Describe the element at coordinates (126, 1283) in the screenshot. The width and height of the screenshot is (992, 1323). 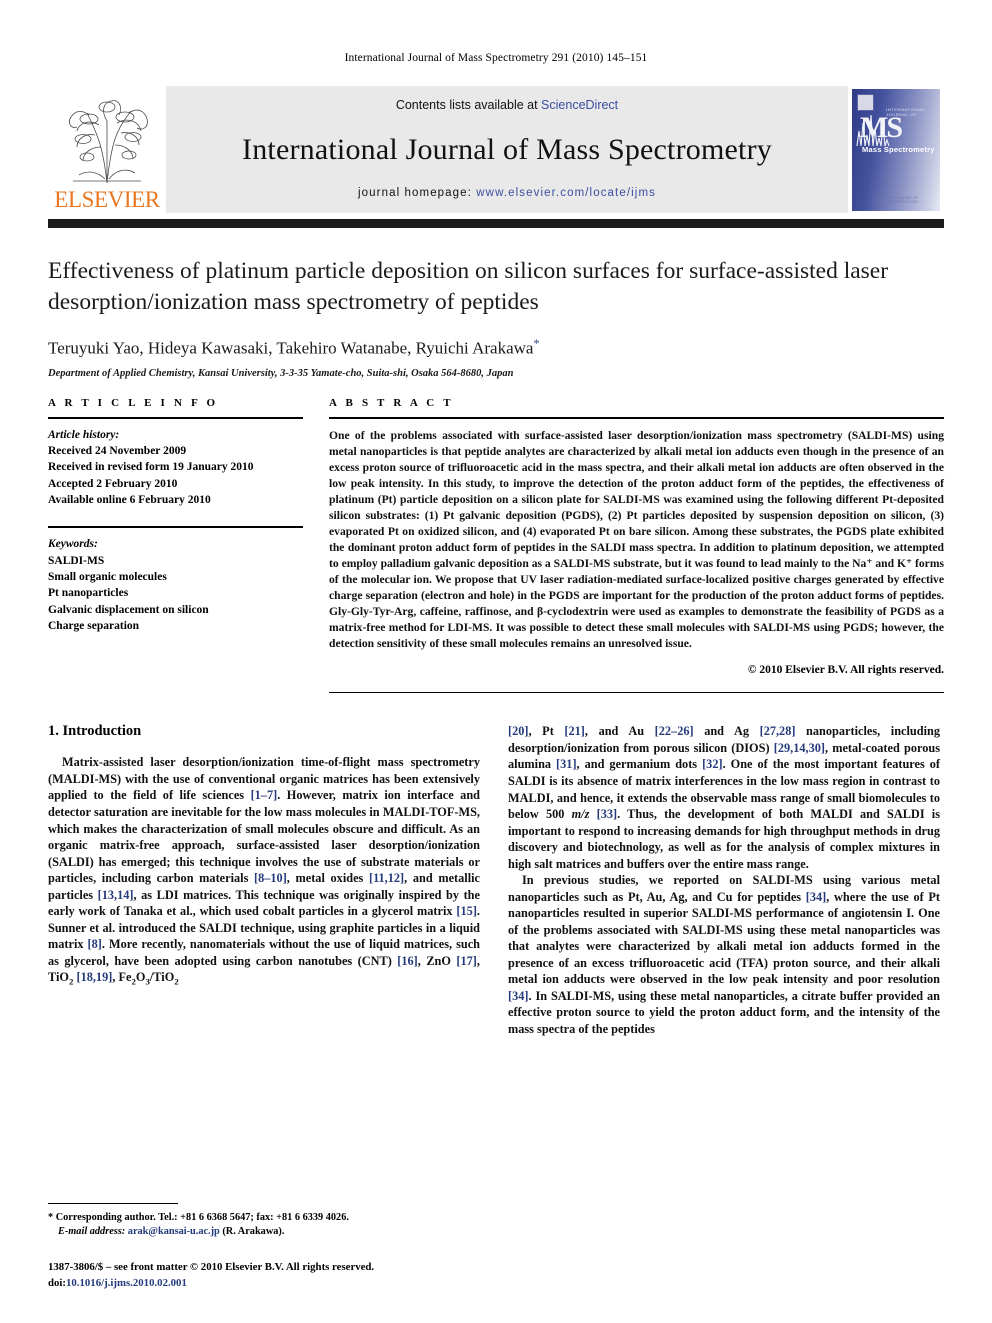
I see `doi-link: 10.1016/j.ijms.2010.02.001` at that location.